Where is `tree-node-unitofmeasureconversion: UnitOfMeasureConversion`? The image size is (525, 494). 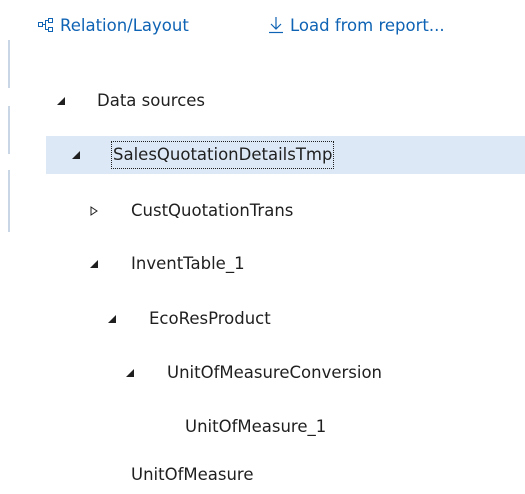
tree-node-unitofmeasureconversion: UnitOfMeasureConversion is located at coordinates (285, 373).